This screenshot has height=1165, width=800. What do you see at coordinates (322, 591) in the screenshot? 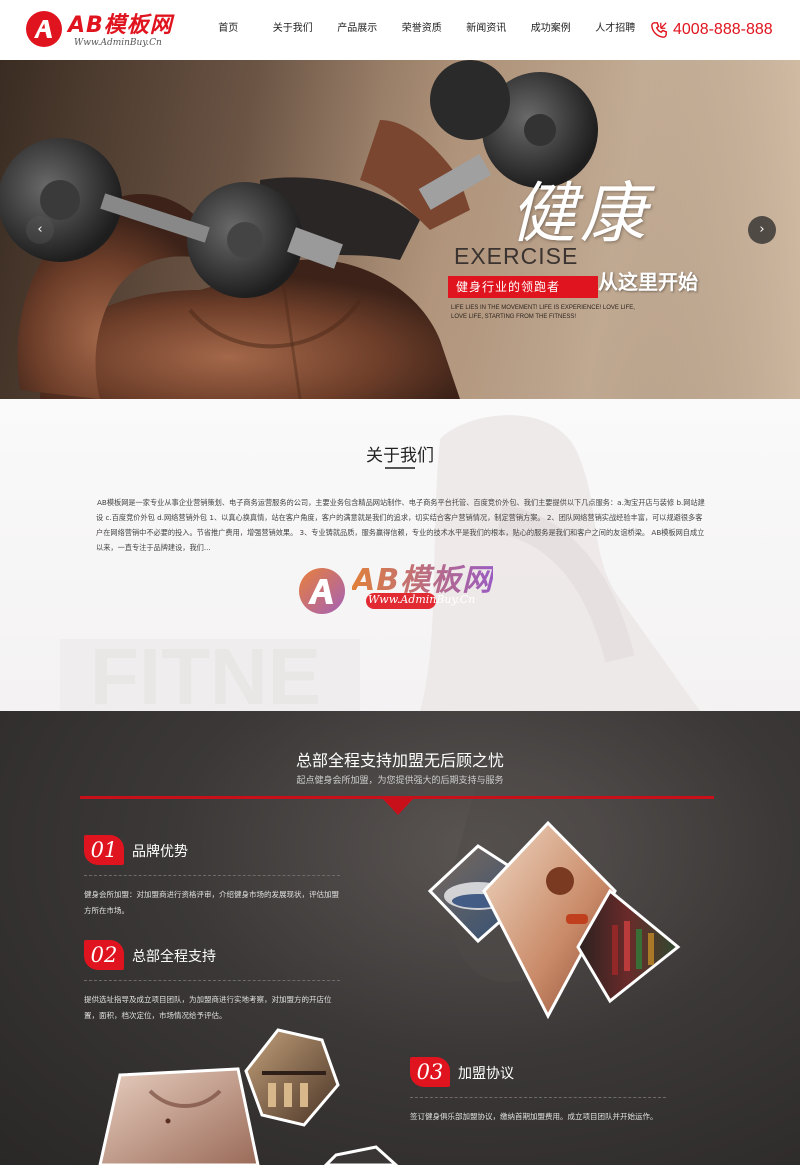
I see `watermark-a-icon` at bounding box center [322, 591].